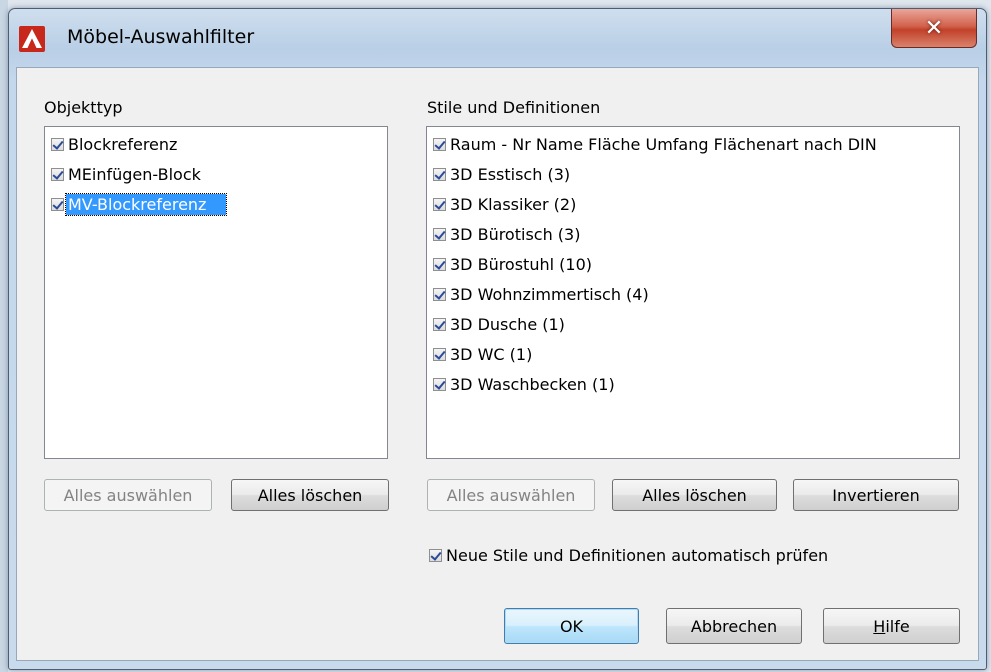  Describe the element at coordinates (310, 495) in the screenshot. I see `left-clear-all-button: Alles löschen` at that location.